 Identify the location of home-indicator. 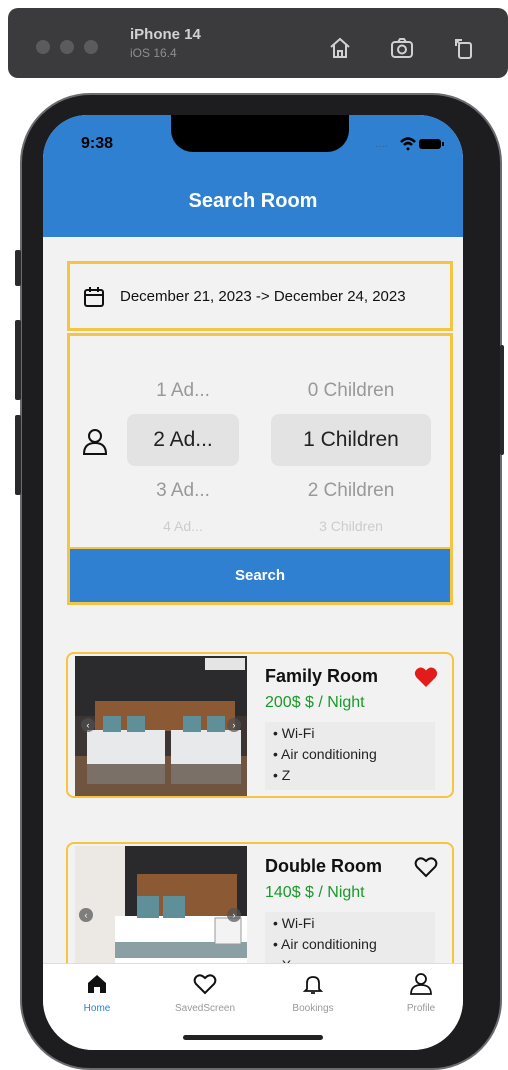
(253, 1037).